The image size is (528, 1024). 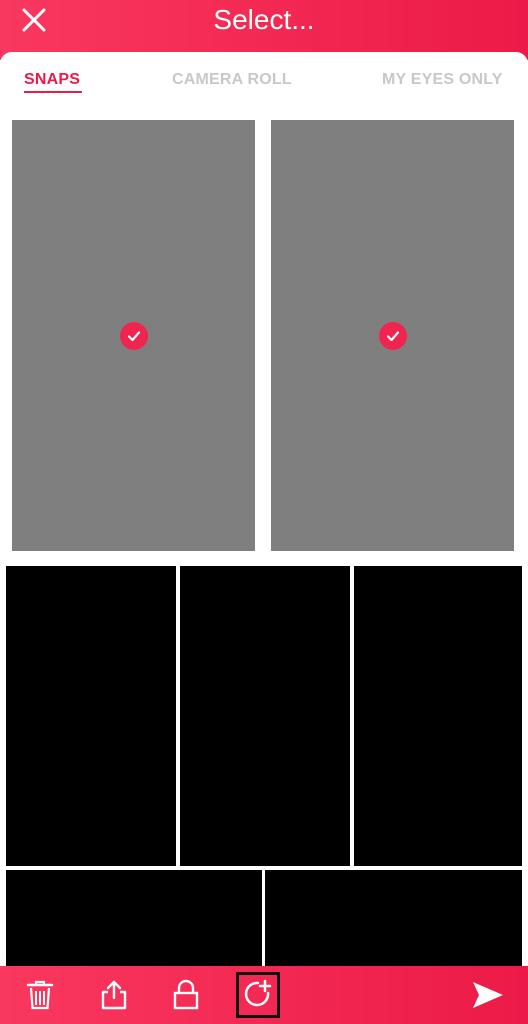 I want to click on send-button, so click(x=488, y=995).